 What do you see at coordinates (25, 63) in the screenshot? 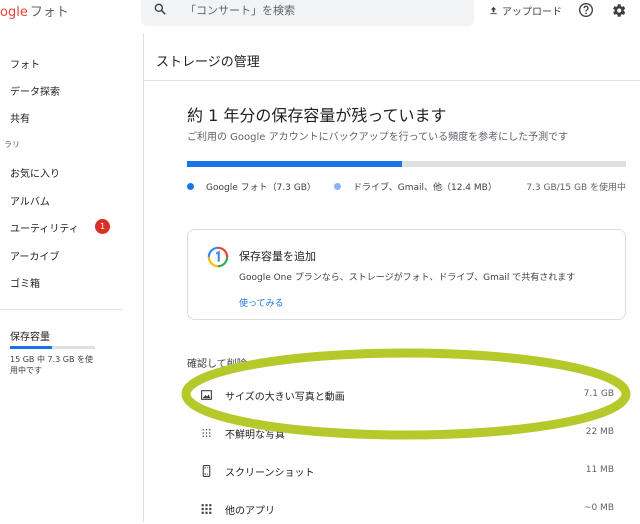
I see `sidebar-item-photos: フォト` at bounding box center [25, 63].